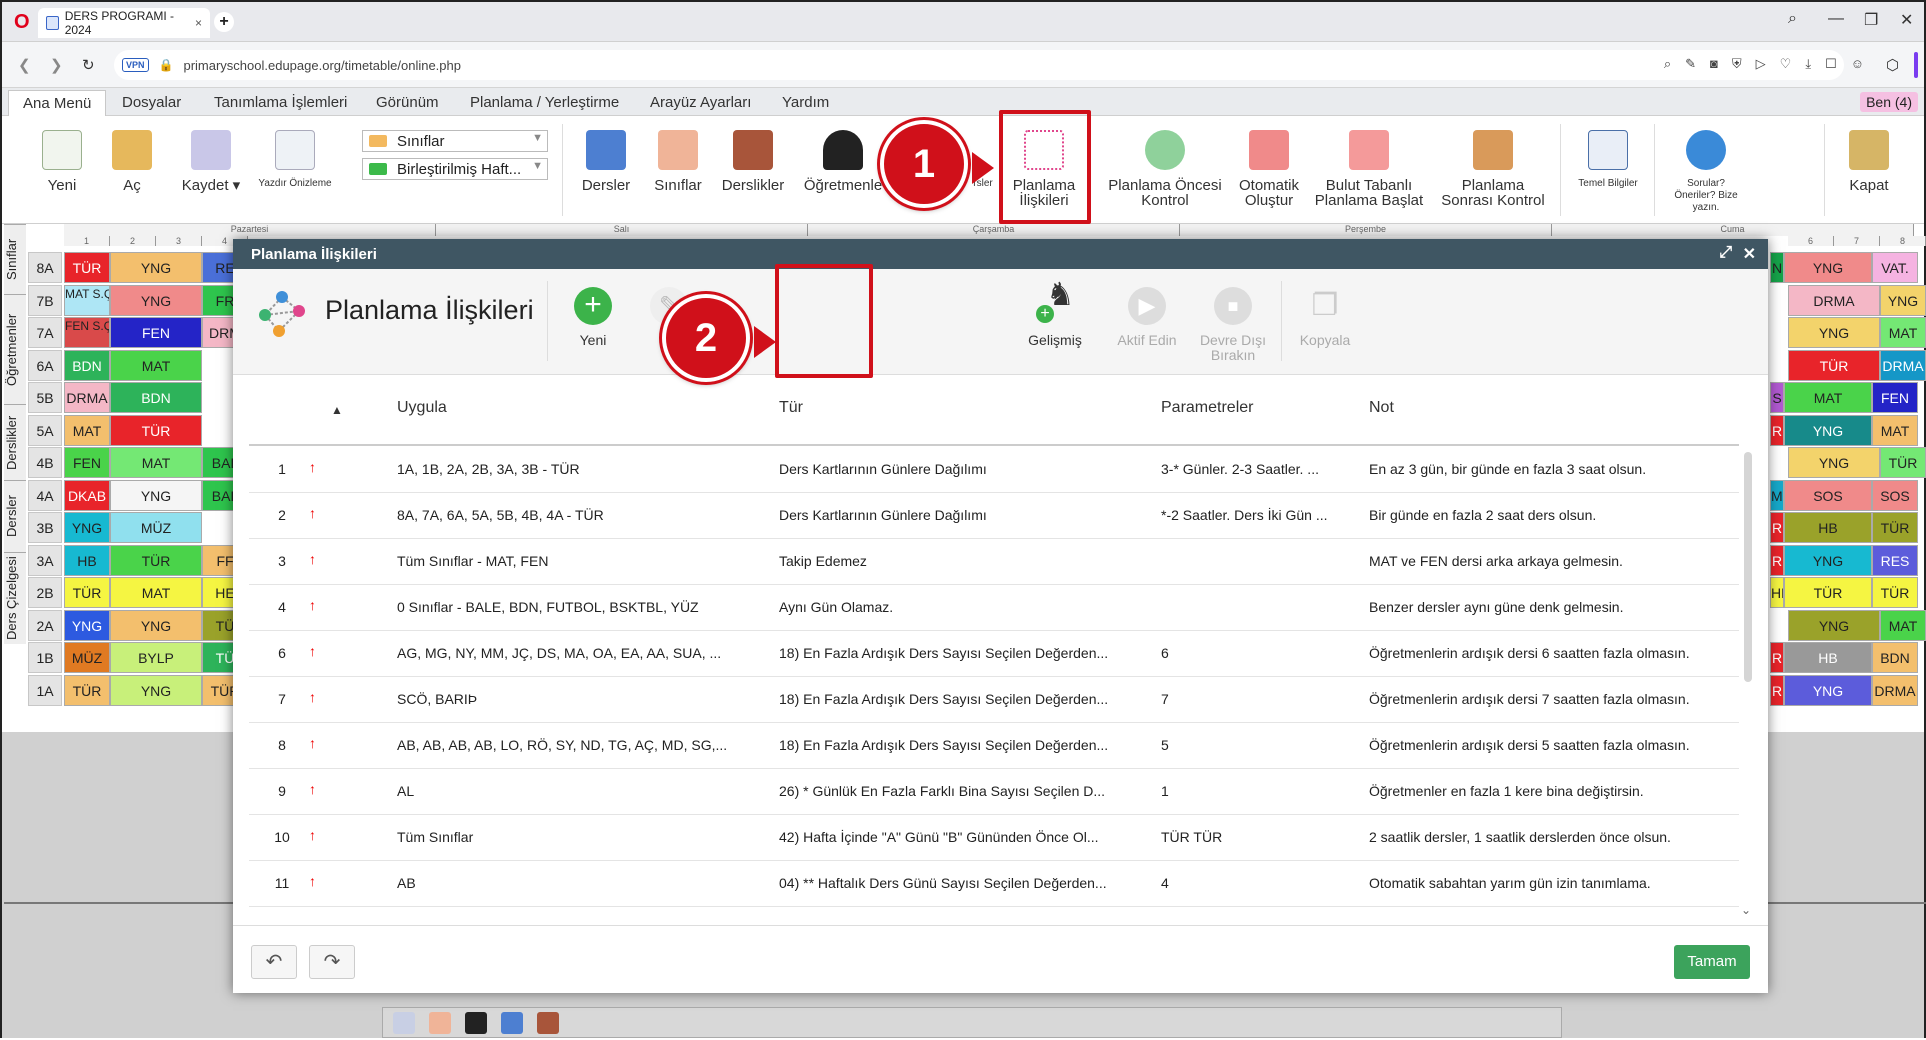 This screenshot has height=1040, width=1926. I want to click on print-preview-button: Yazdır Önizleme, so click(295, 160).